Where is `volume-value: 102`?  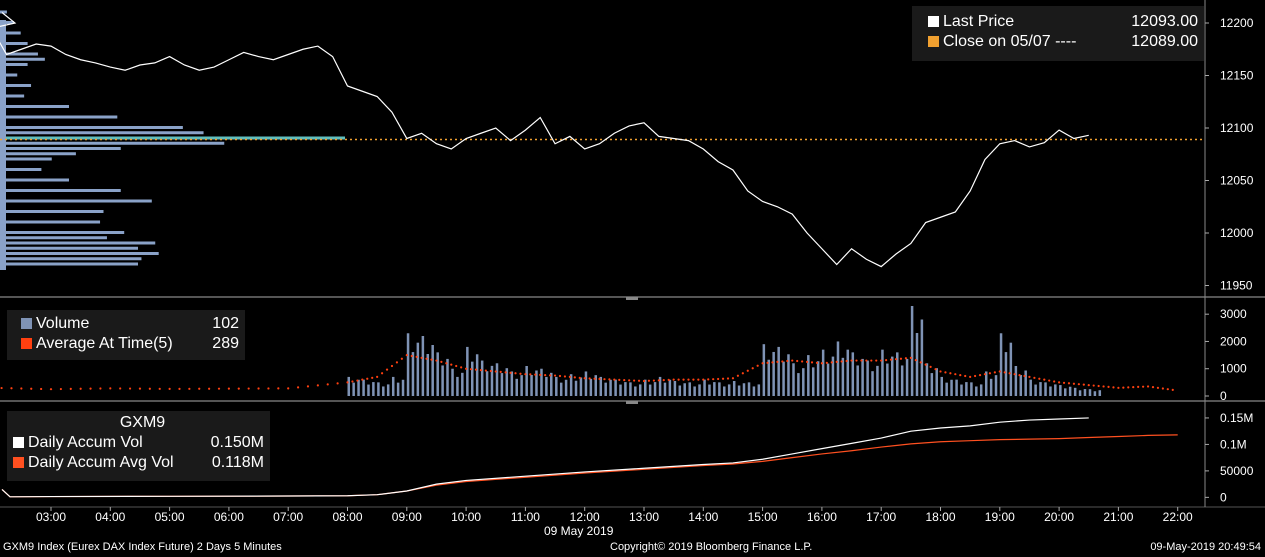
volume-value: 102 is located at coordinates (225, 323).